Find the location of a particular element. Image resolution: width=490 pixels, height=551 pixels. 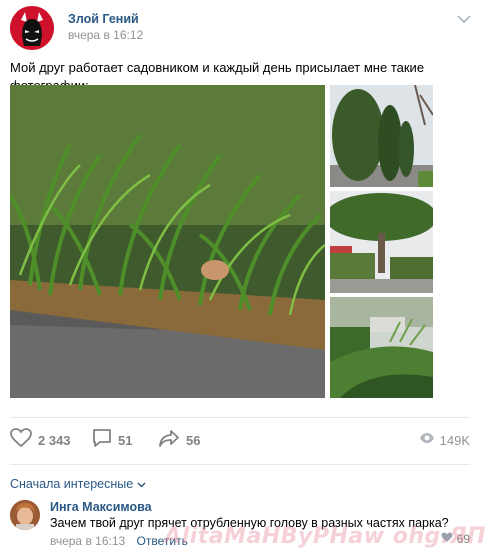

comment-icon is located at coordinates (102, 440).